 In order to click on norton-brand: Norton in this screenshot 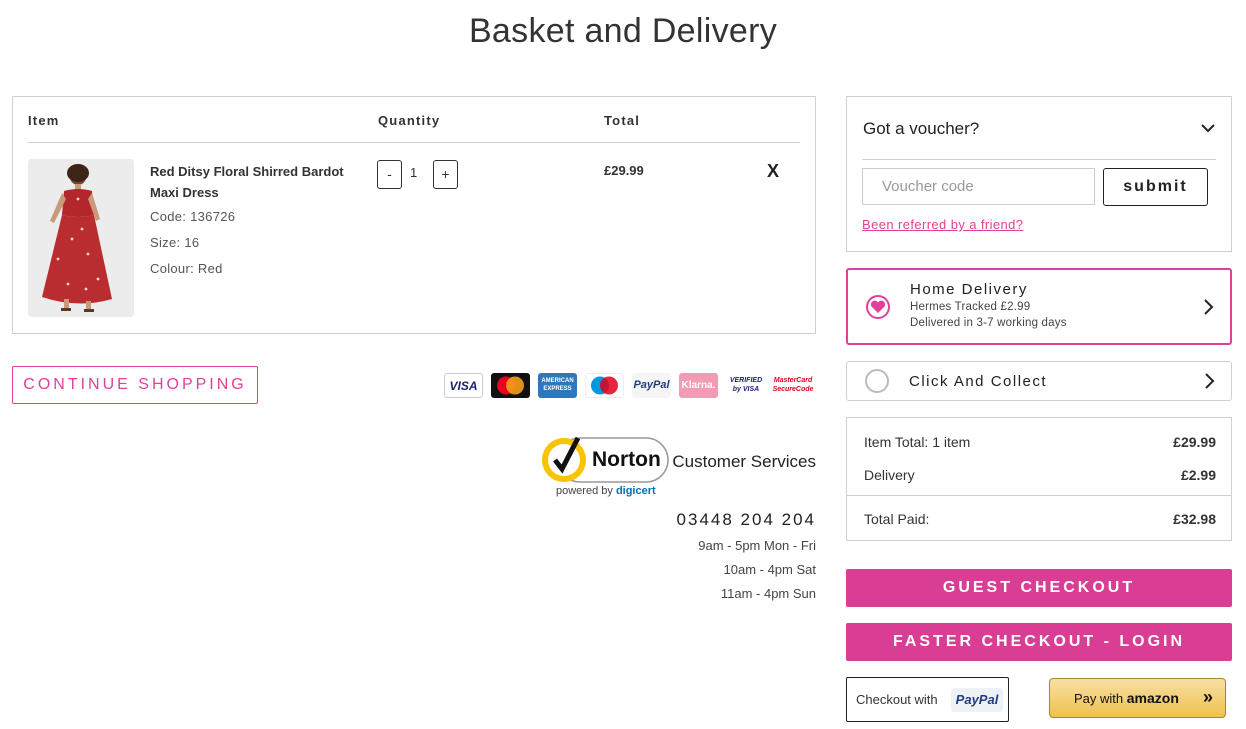, I will do `click(626, 459)`.